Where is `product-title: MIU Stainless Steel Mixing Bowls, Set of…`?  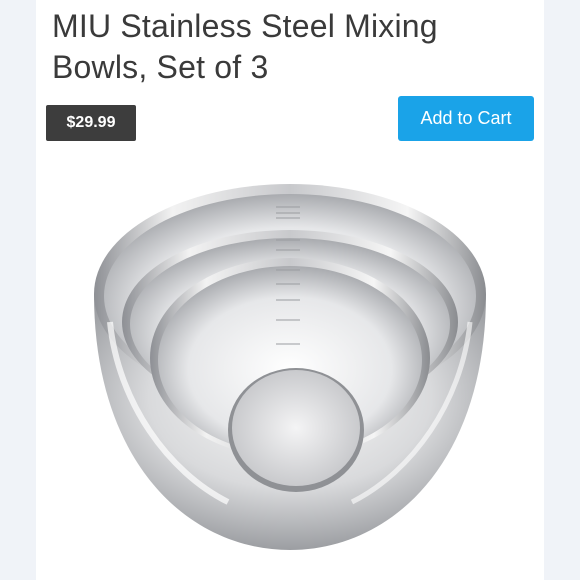 product-title: MIU Stainless Steel Mixing Bowls, Set of… is located at coordinates (245, 46).